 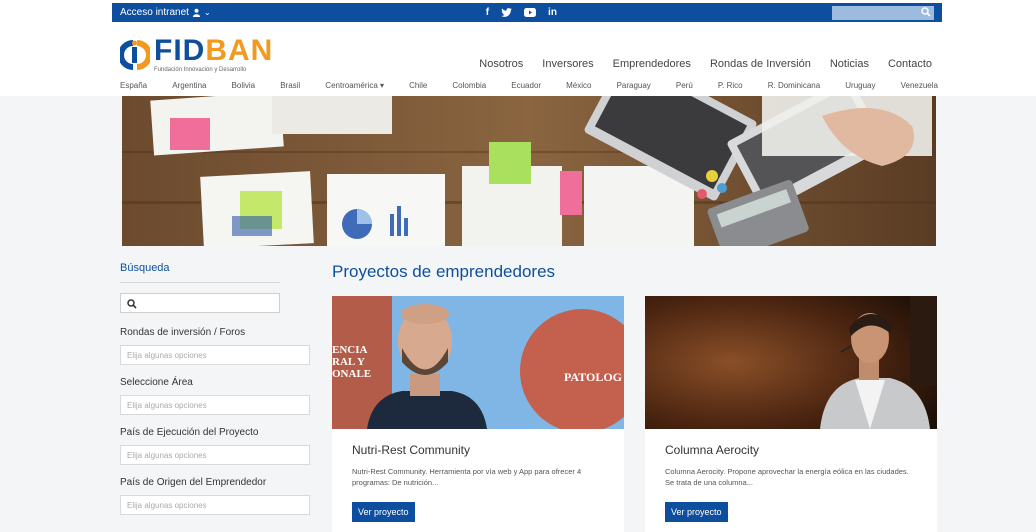 I want to click on country-brasil: Brasil, so click(x=290, y=85).